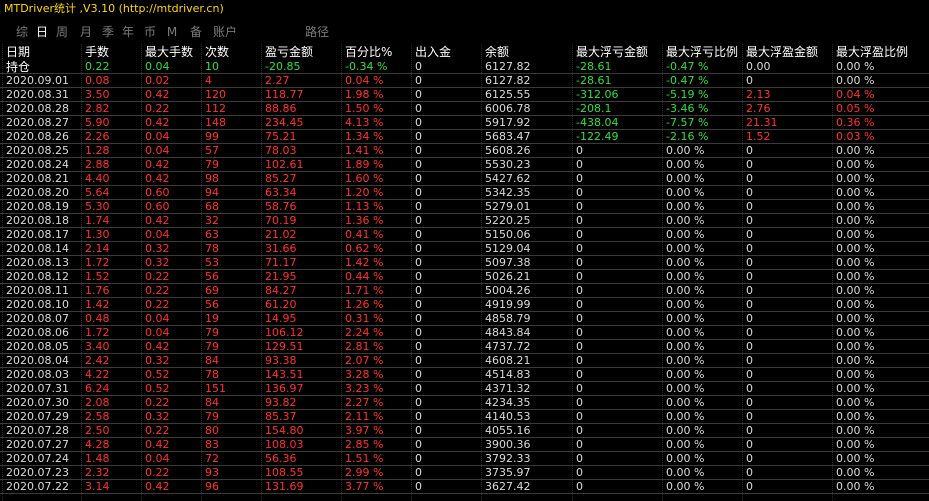  I want to click on cell-pnl: 118.77, so click(284, 94).